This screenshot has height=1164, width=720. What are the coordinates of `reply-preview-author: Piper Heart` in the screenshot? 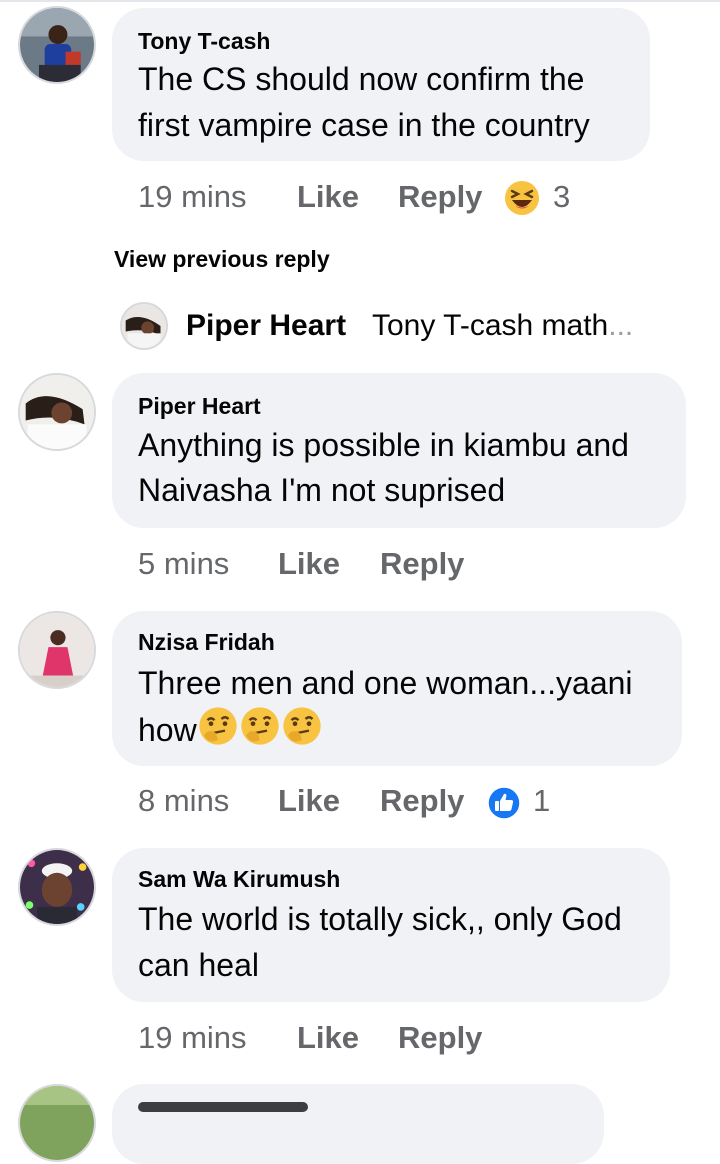 It's located at (266, 326).